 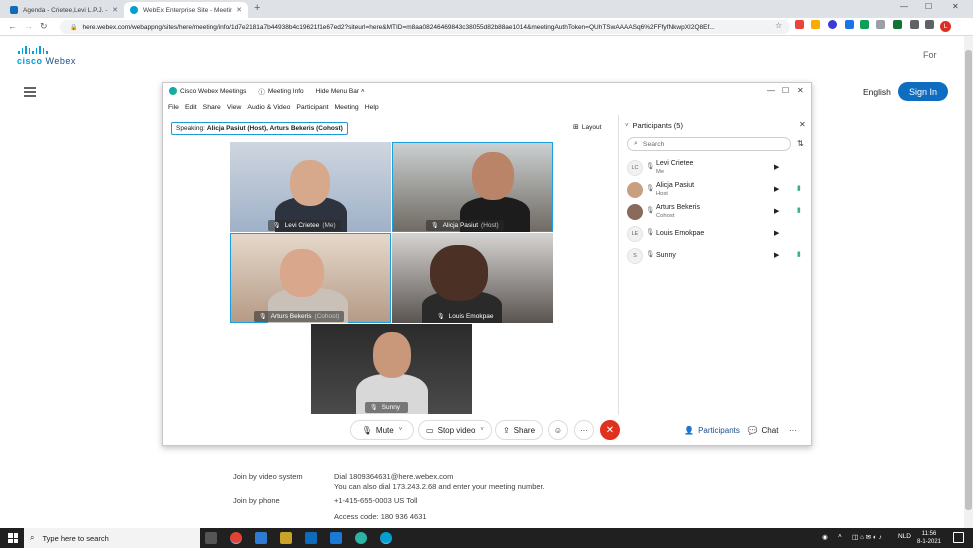 I want to click on layout-button: ⊞ Layout, so click(x=587, y=127).